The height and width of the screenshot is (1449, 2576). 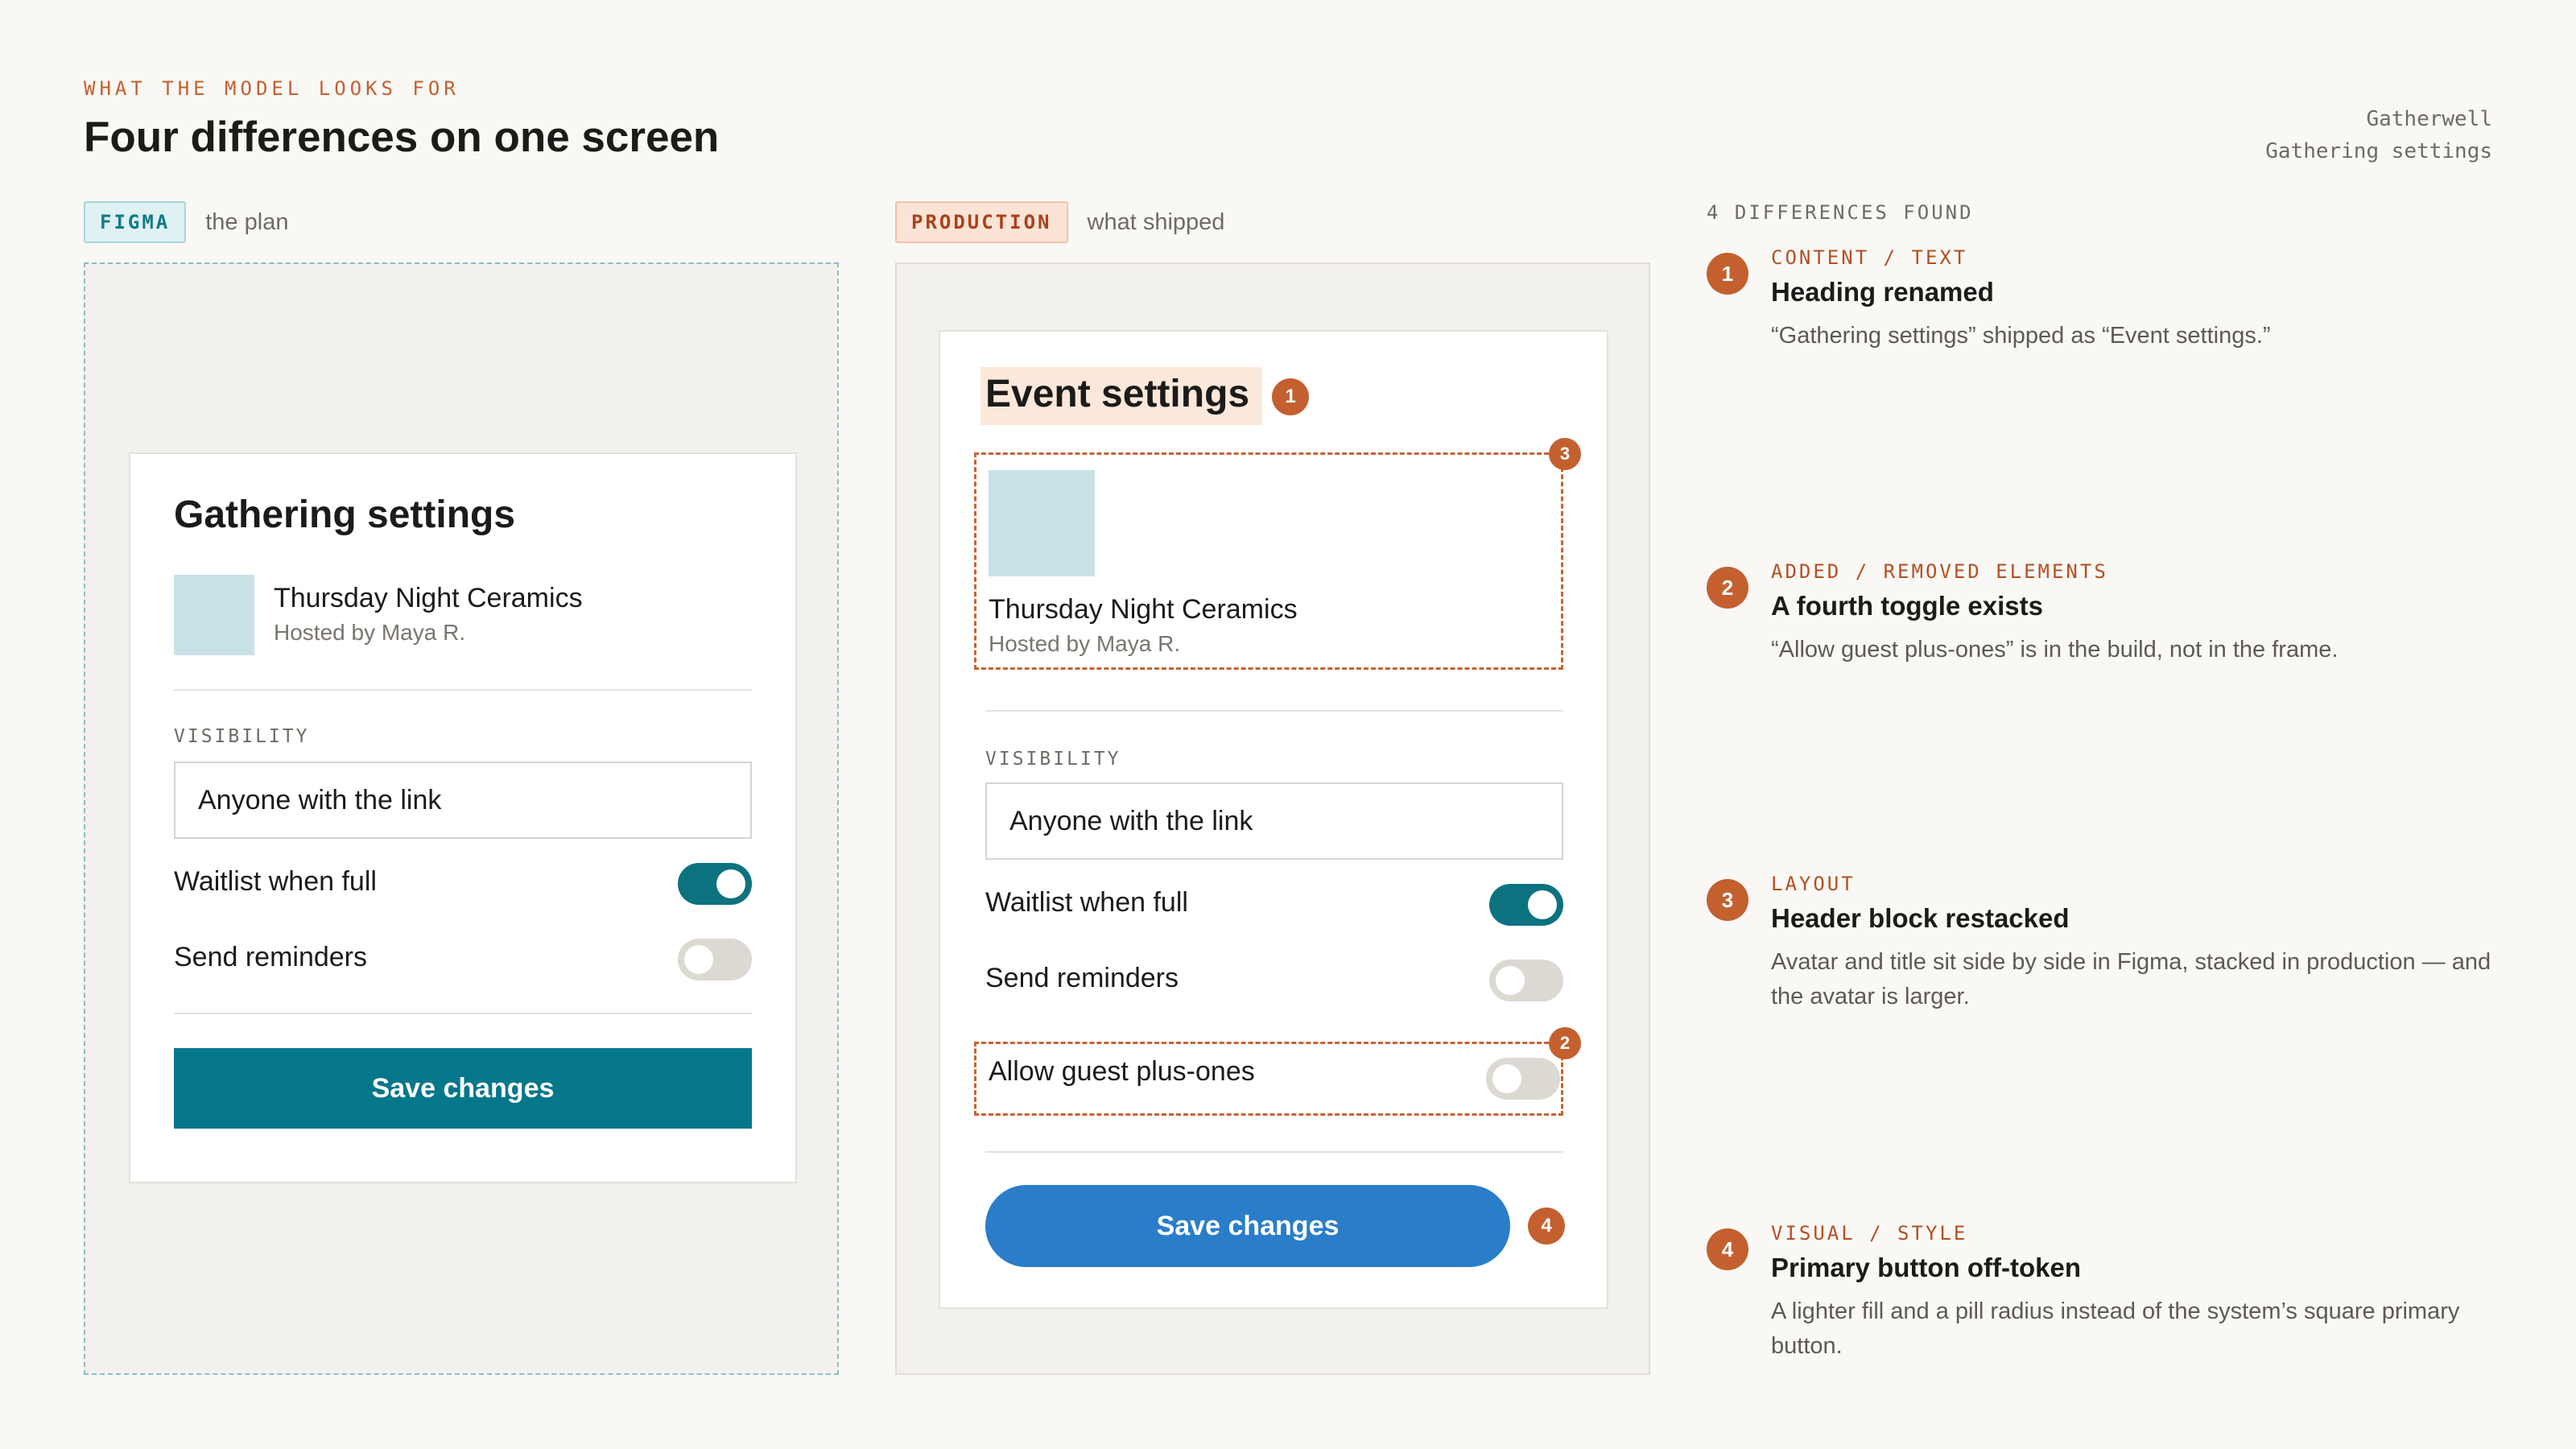 I want to click on difference-number-badge: 2, so click(x=1727, y=588).